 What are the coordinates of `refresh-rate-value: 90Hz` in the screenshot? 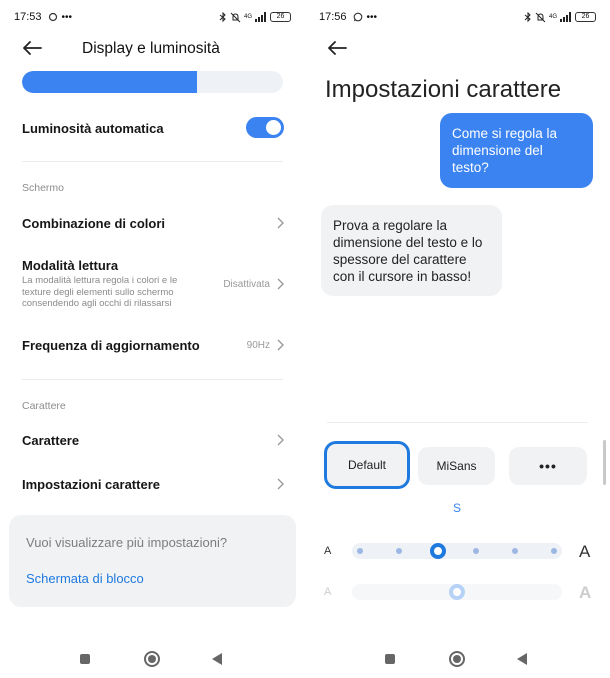 It's located at (258, 345).